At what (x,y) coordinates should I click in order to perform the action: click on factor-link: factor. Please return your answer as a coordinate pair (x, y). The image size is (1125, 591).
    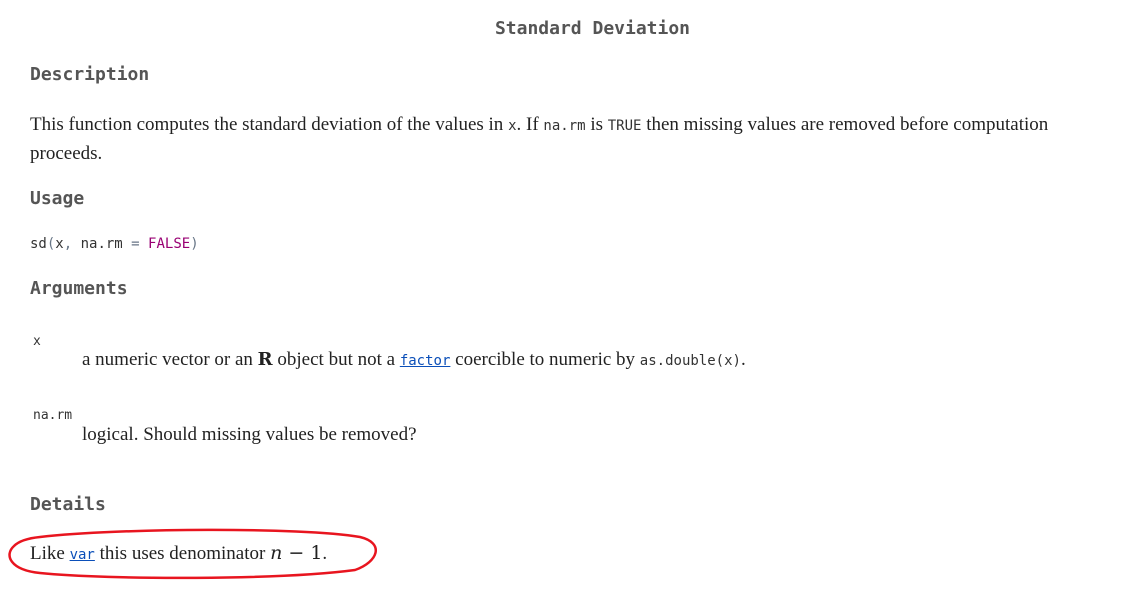
    Looking at the image, I should click on (425, 361).